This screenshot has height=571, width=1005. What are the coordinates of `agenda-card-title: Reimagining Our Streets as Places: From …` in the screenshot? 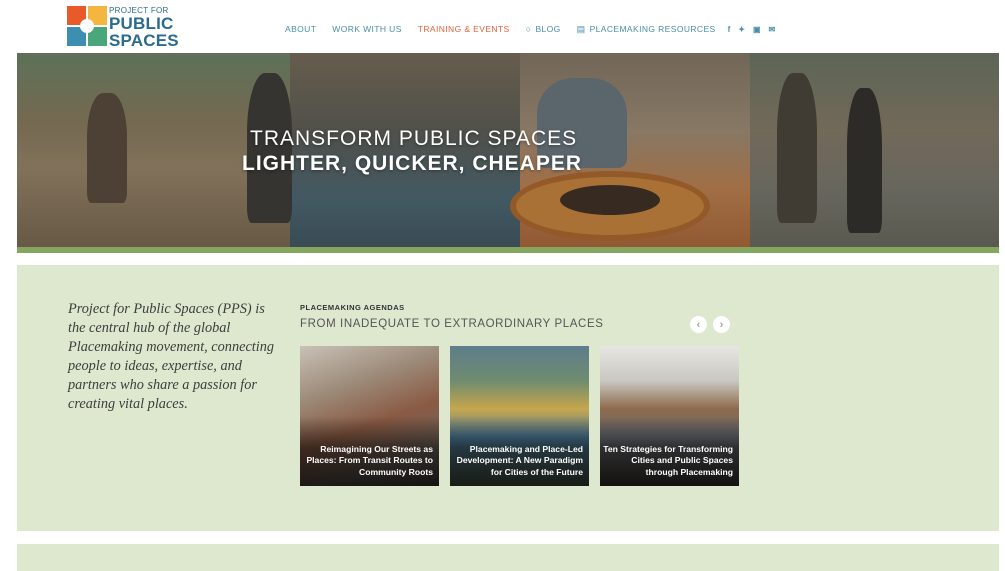 It's located at (369, 460).